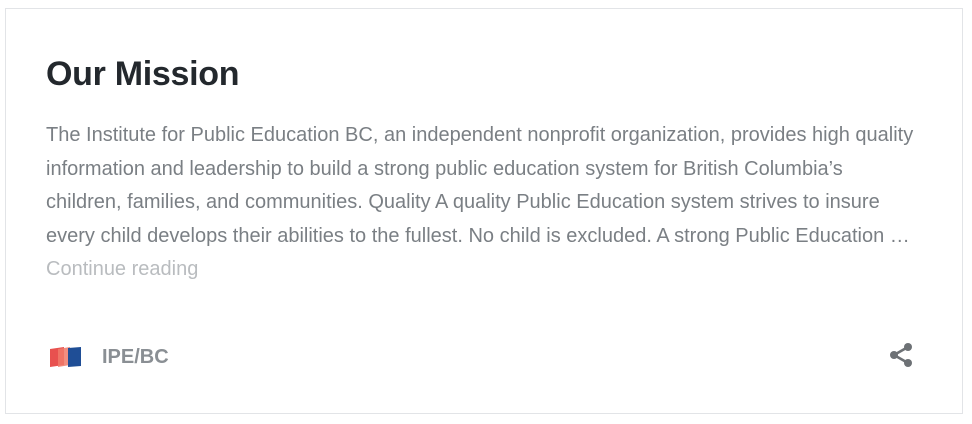 This screenshot has width=972, height=424. Describe the element at coordinates (65, 357) in the screenshot. I see `ipebc-logo-icon` at that location.